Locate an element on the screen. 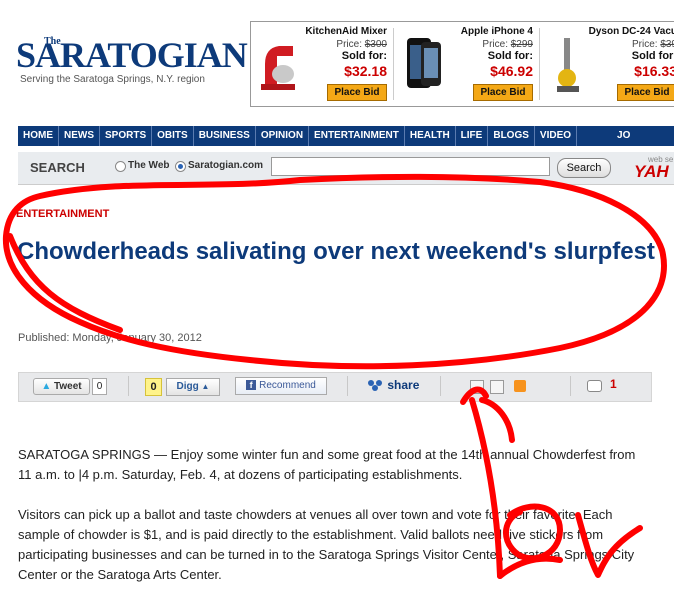 The width and height of the screenshot is (674, 605). nav-entertainment: ENTERTAINMENT is located at coordinates (357, 136).